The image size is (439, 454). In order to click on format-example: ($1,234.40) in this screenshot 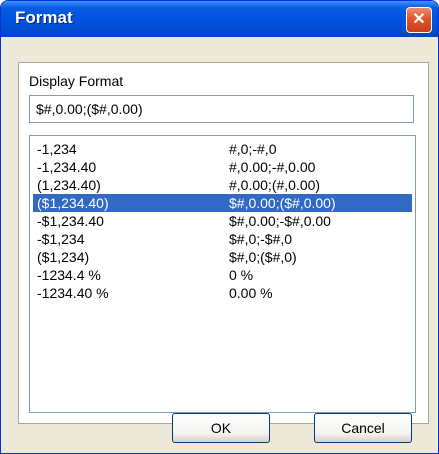, I will do `click(73, 203)`.